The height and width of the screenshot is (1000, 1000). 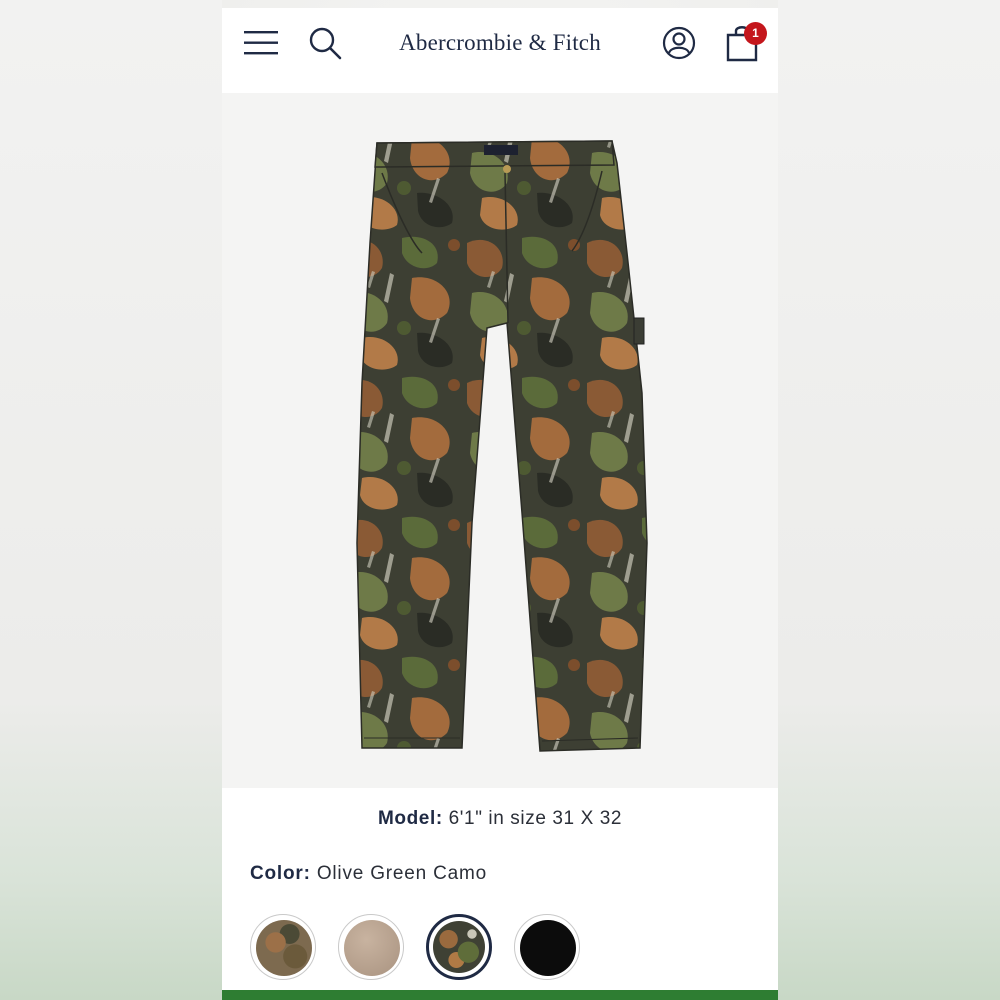 I want to click on color-label: Color:, so click(x=280, y=873).